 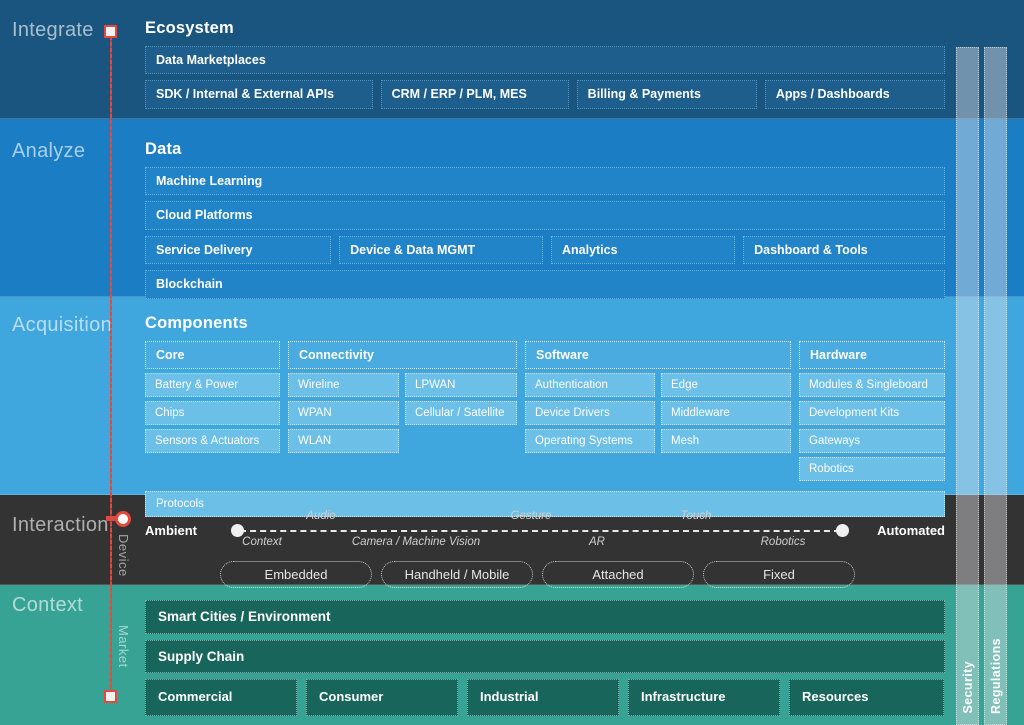 What do you see at coordinates (212, 385) in the screenshot?
I see `component-item-battery-power: Battery & Power` at bounding box center [212, 385].